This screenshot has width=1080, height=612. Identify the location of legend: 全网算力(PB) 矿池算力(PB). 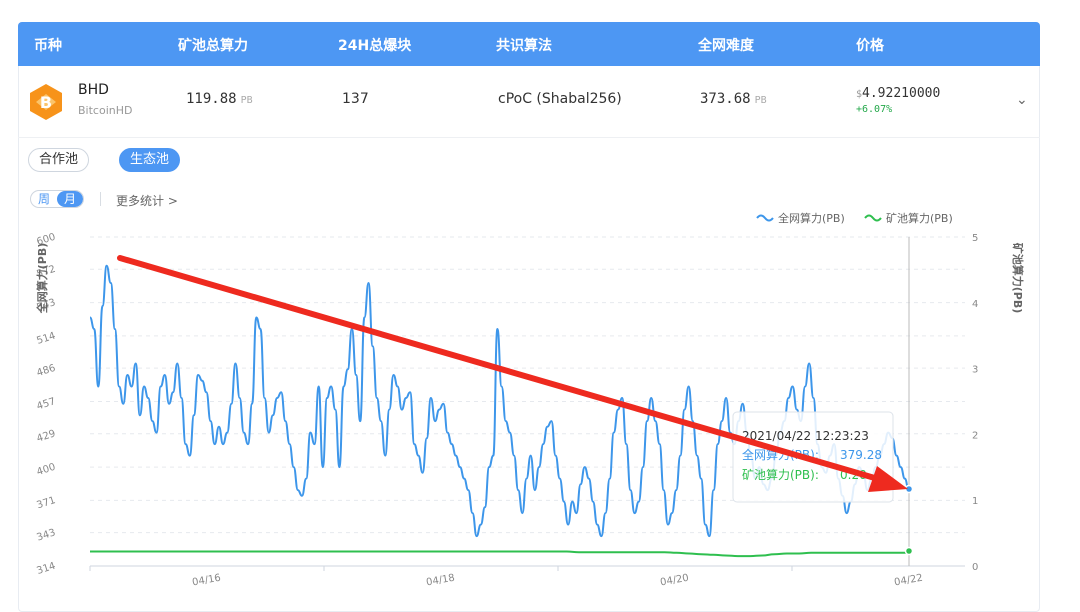
(854, 218).